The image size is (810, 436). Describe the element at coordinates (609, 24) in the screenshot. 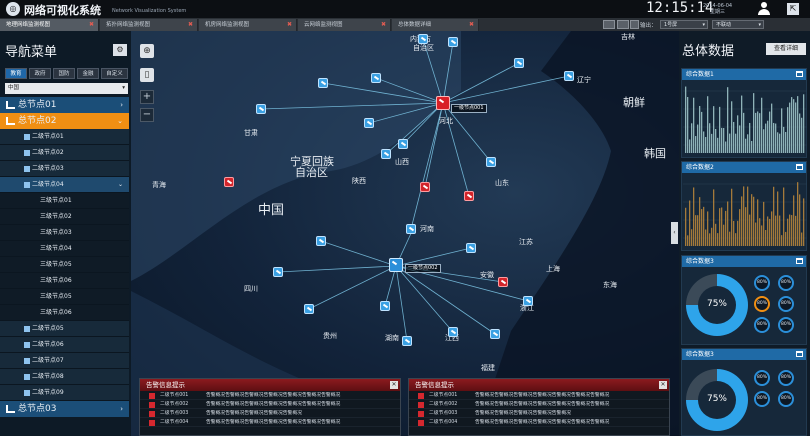

I see `prev-screen-button` at that location.